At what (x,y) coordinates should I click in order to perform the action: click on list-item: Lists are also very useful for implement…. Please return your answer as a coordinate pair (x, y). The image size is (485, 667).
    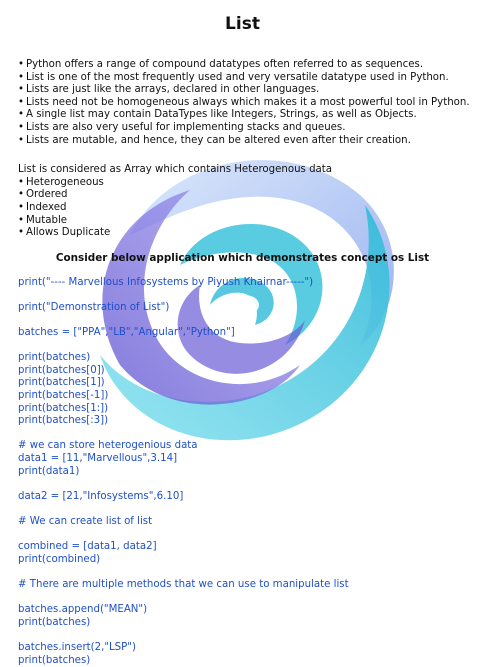
    Looking at the image, I should click on (242, 128).